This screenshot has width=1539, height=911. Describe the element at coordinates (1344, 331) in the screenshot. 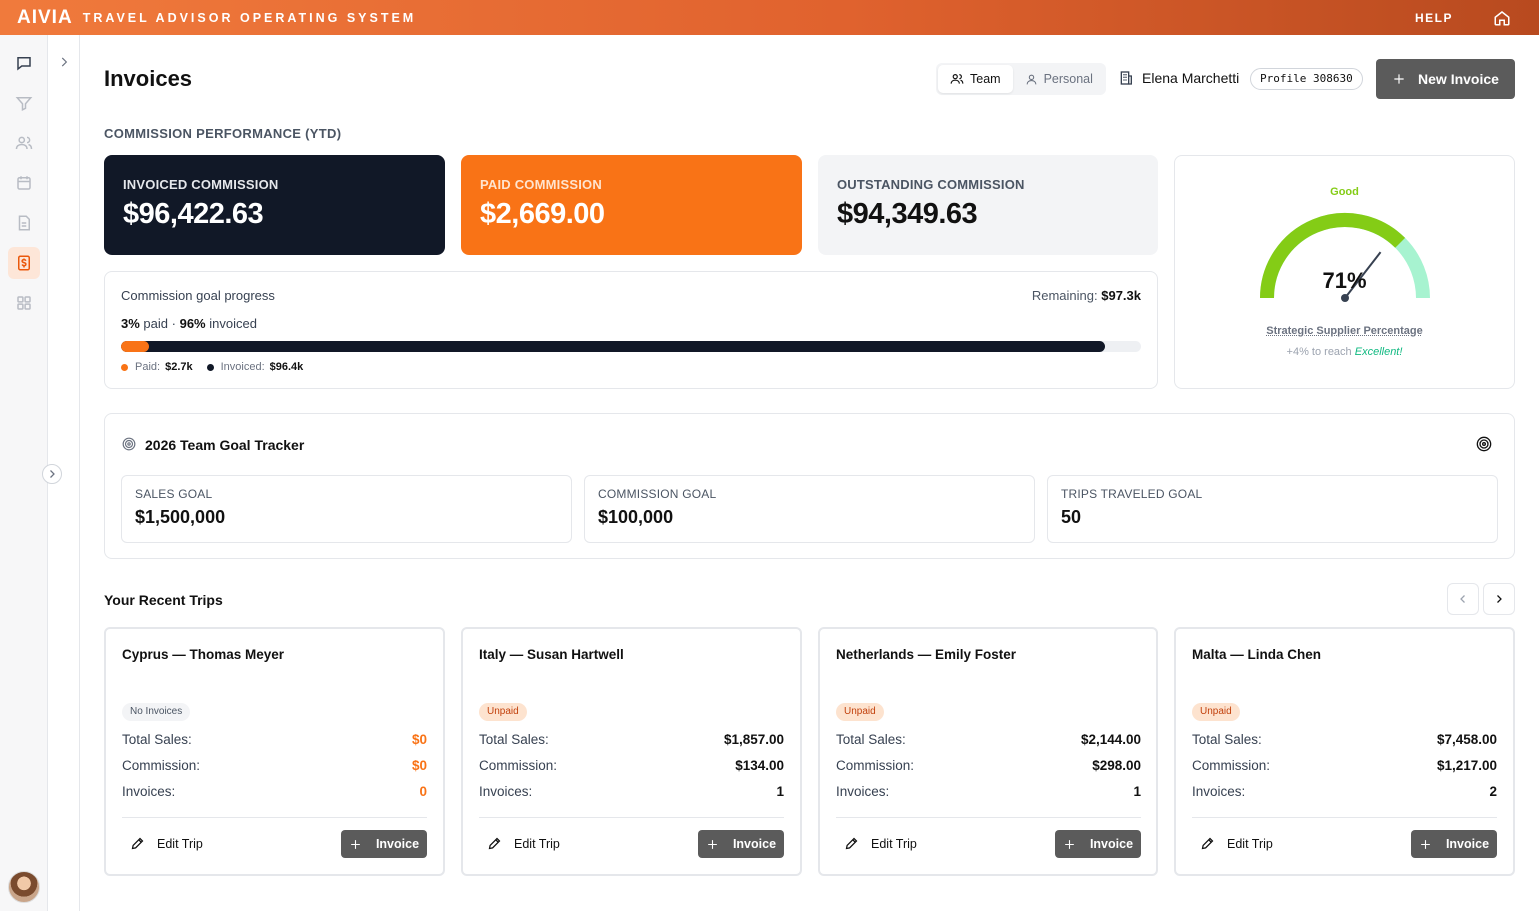

I see `gauge-label: Strategic Supplier Percentage` at that location.